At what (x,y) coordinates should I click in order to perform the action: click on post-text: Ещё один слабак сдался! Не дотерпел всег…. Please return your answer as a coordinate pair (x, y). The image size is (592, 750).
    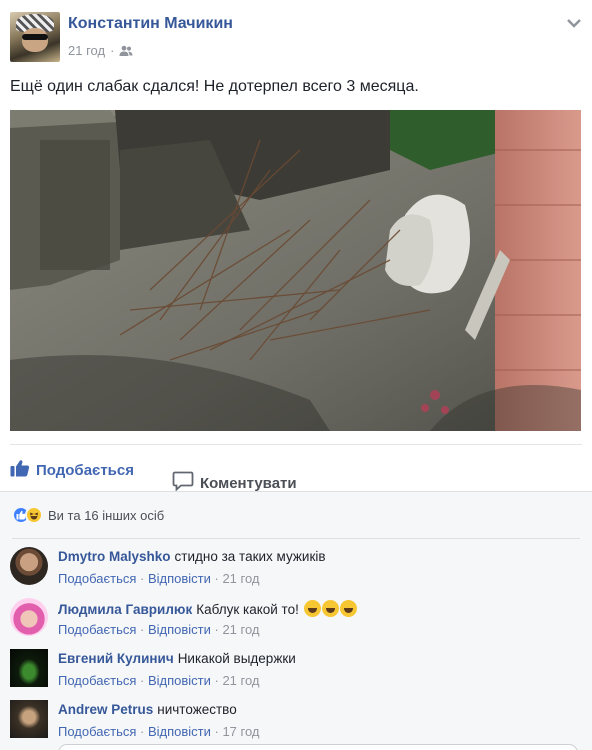
    Looking at the image, I should click on (214, 86).